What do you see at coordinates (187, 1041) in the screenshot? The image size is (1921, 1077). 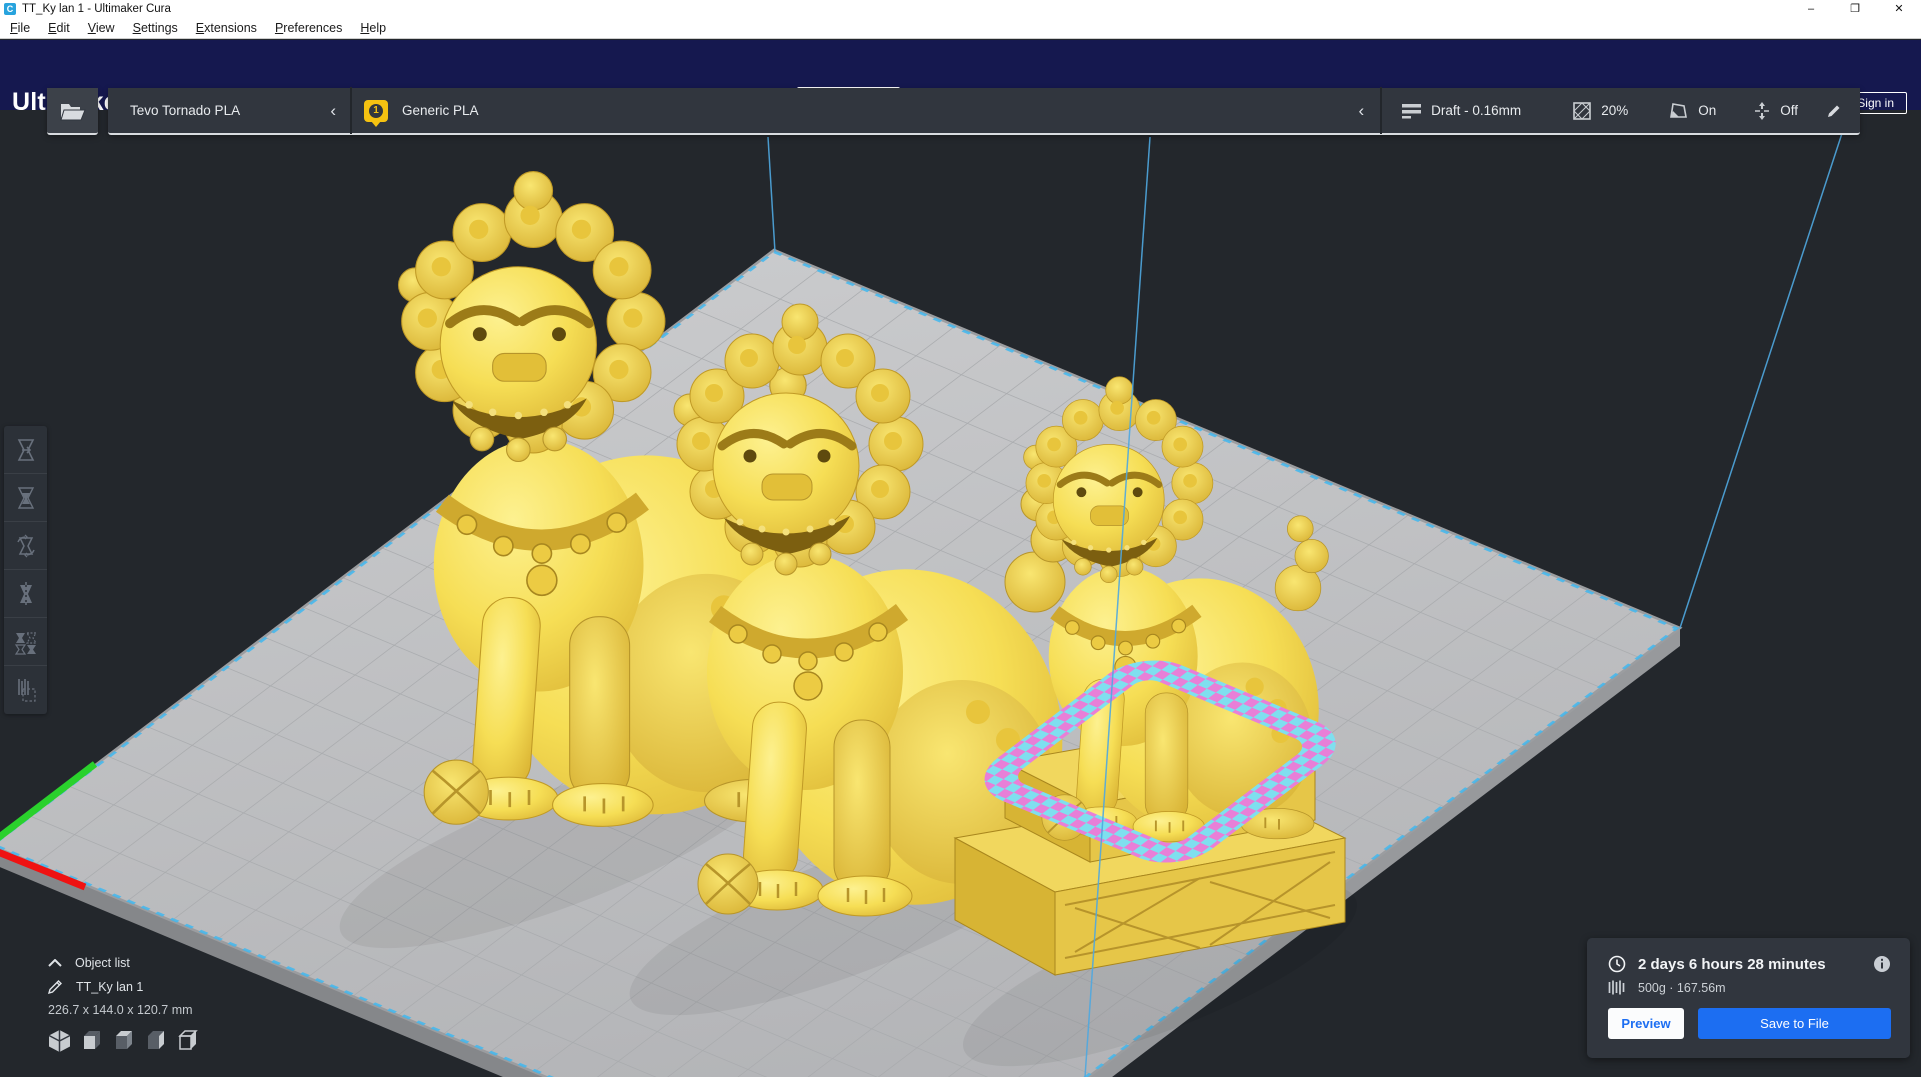 I see `view-right-icon` at bounding box center [187, 1041].